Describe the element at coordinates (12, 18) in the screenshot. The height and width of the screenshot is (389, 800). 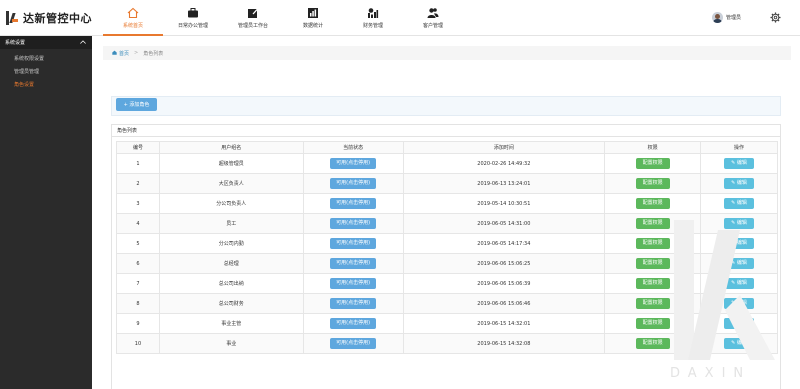
I see `logo-mark-icon` at that location.